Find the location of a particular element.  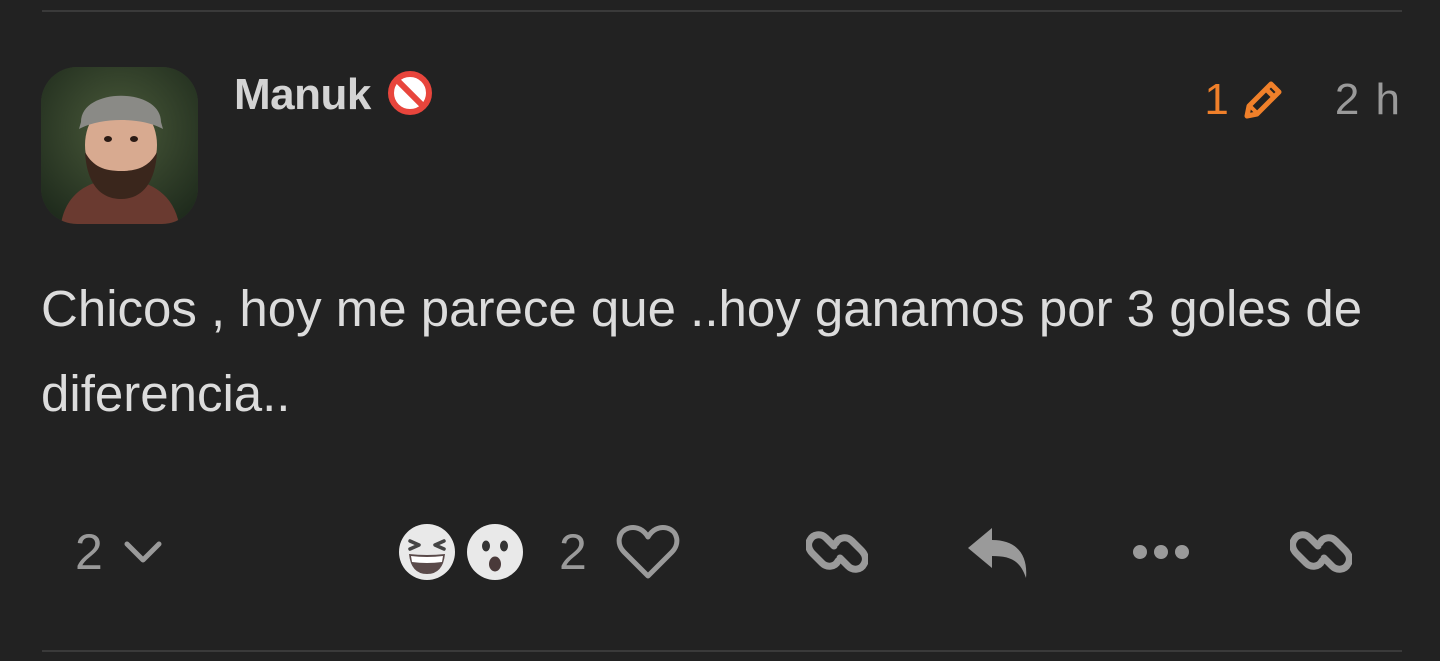

edit-history-button: 1 is located at coordinates (1245, 100).